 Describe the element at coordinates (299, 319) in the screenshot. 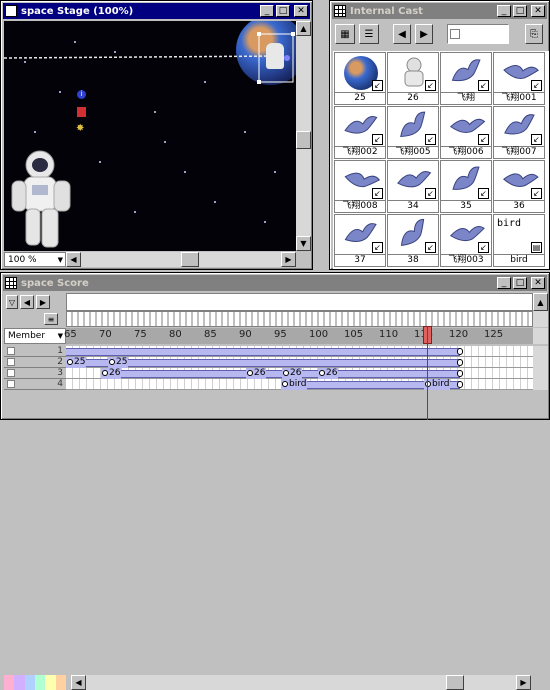

I see `script-channel` at that location.